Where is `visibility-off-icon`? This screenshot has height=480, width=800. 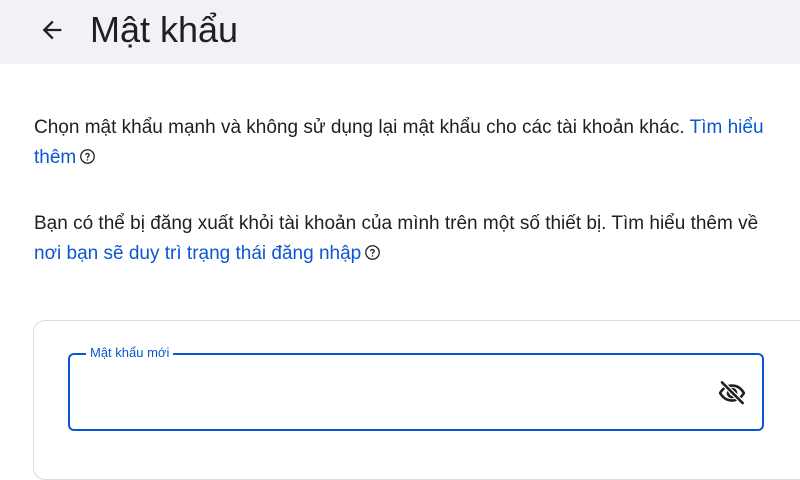 visibility-off-icon is located at coordinates (732, 392).